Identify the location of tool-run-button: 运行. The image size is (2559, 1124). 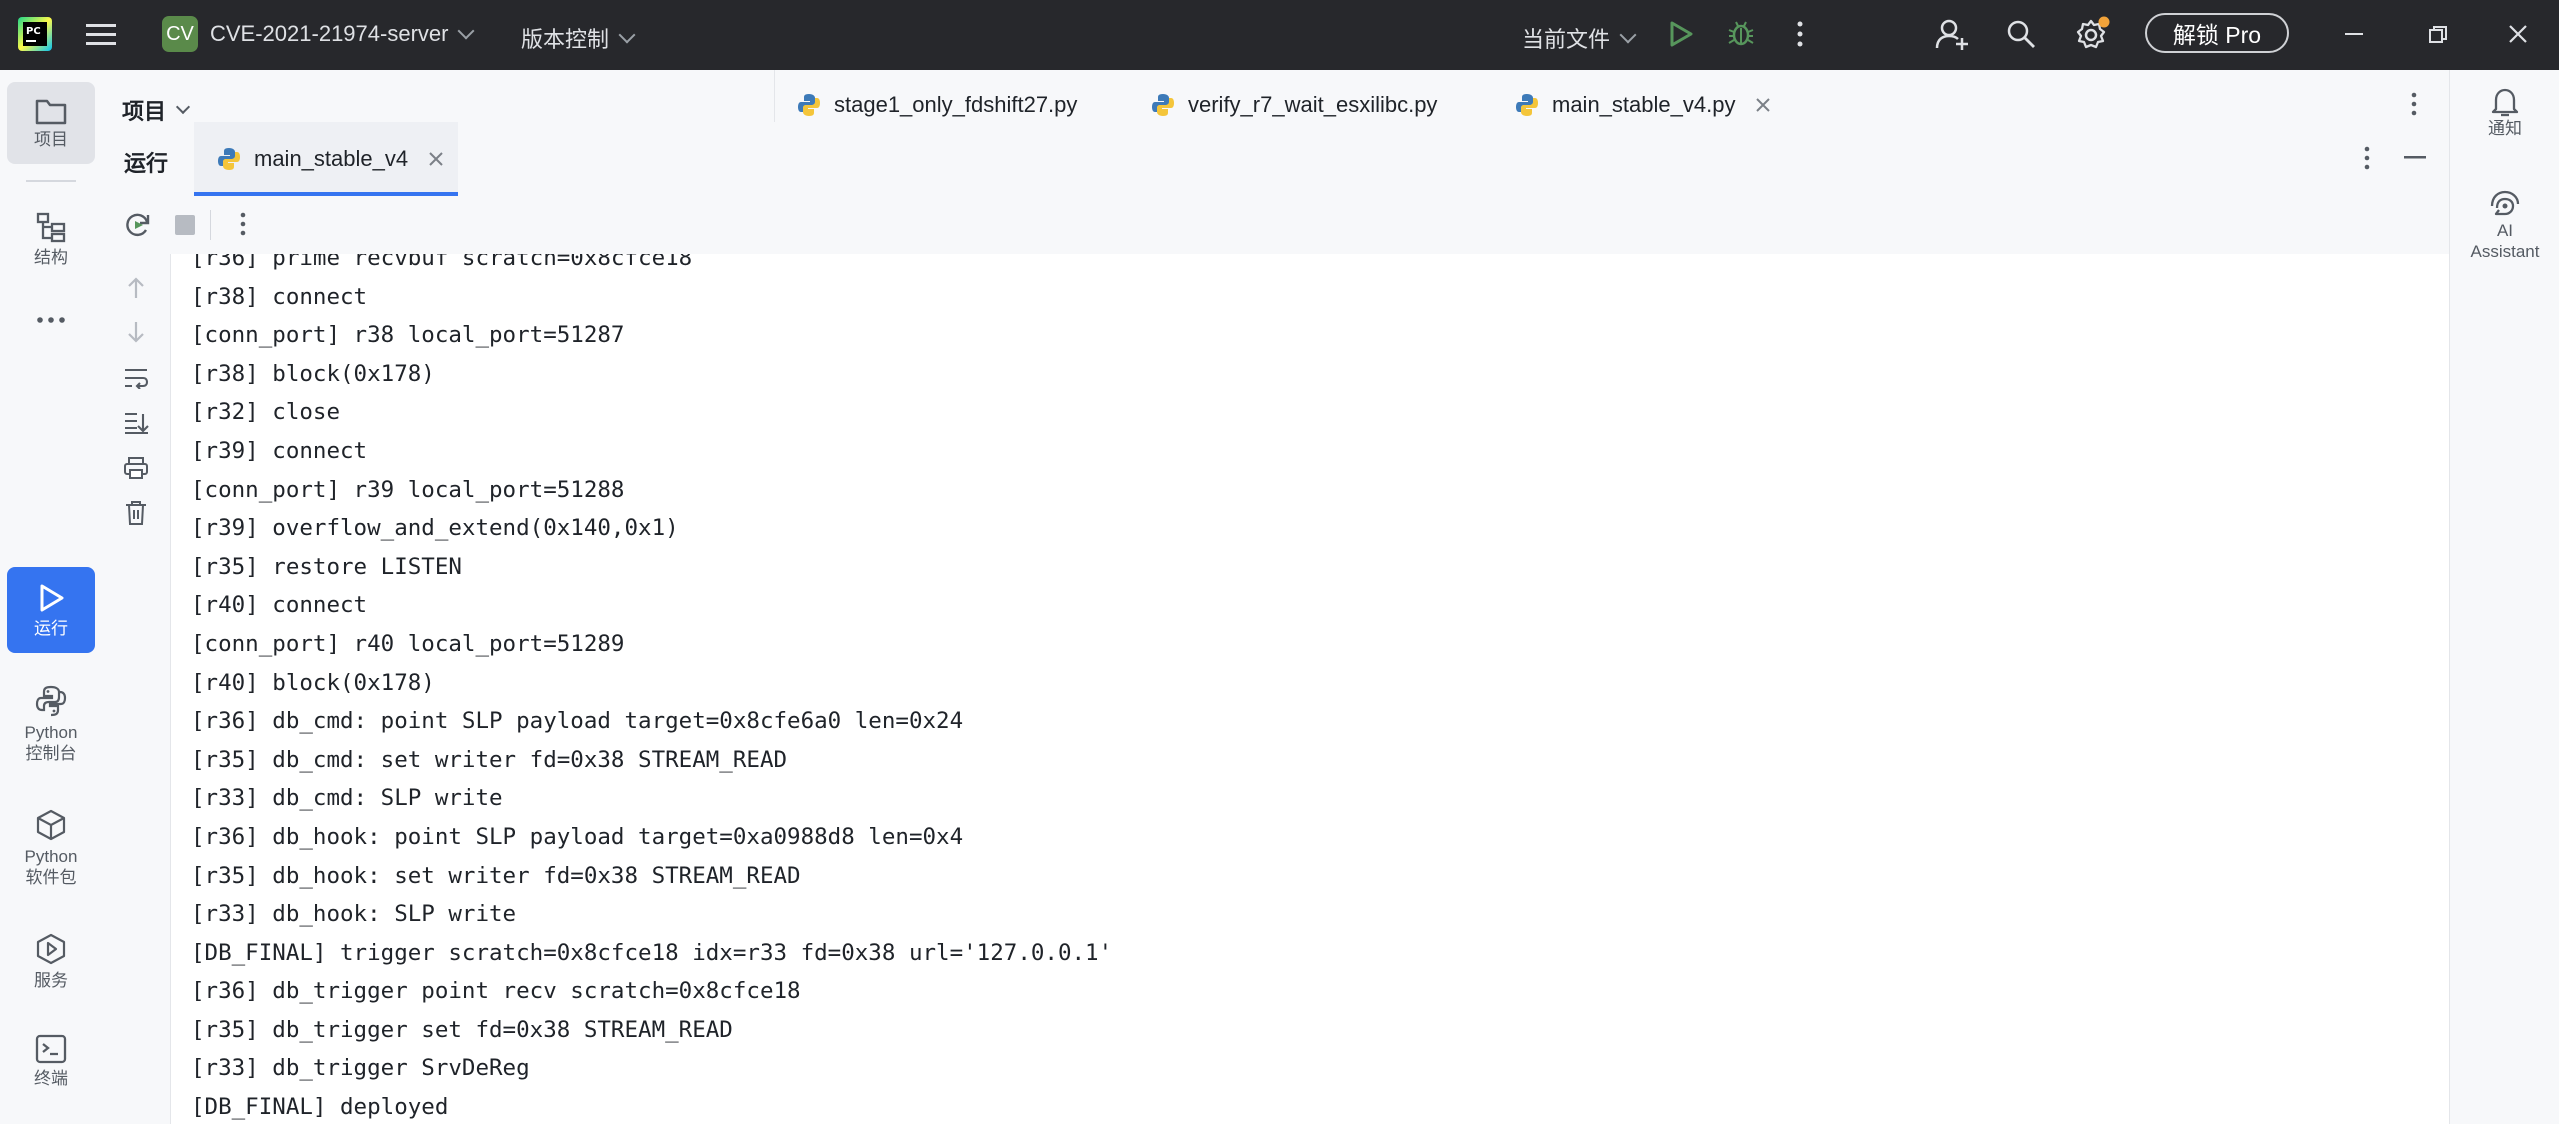
(51, 610).